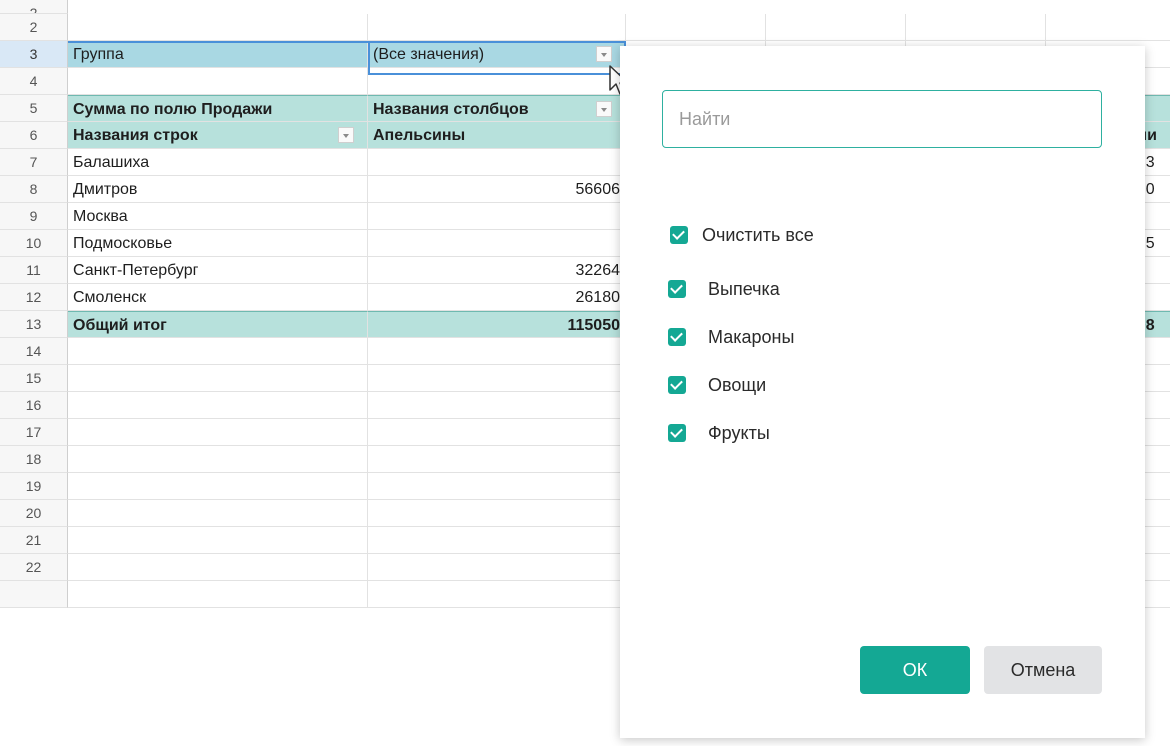  What do you see at coordinates (218, 216) in the screenshot?
I see `row-label: Москва` at bounding box center [218, 216].